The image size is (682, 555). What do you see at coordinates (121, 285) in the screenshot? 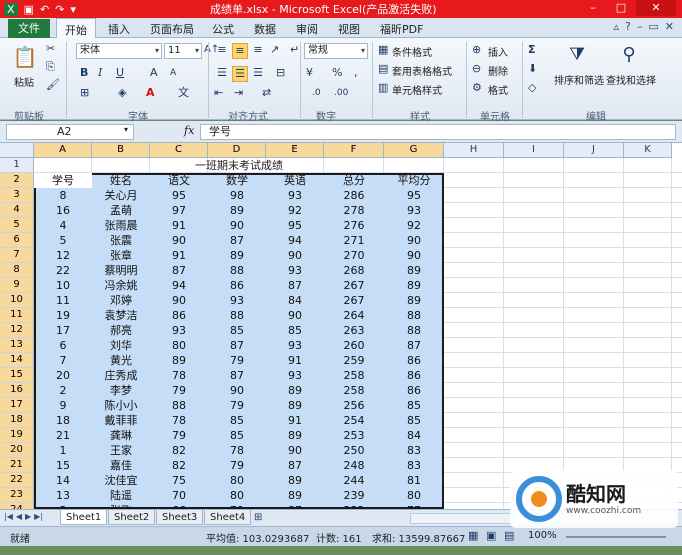
I see `data-cell: 冯余姚` at bounding box center [121, 285].